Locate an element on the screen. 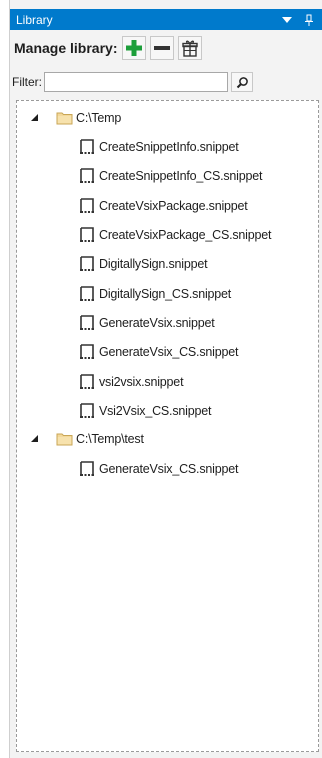  pin-icon is located at coordinates (309, 20).